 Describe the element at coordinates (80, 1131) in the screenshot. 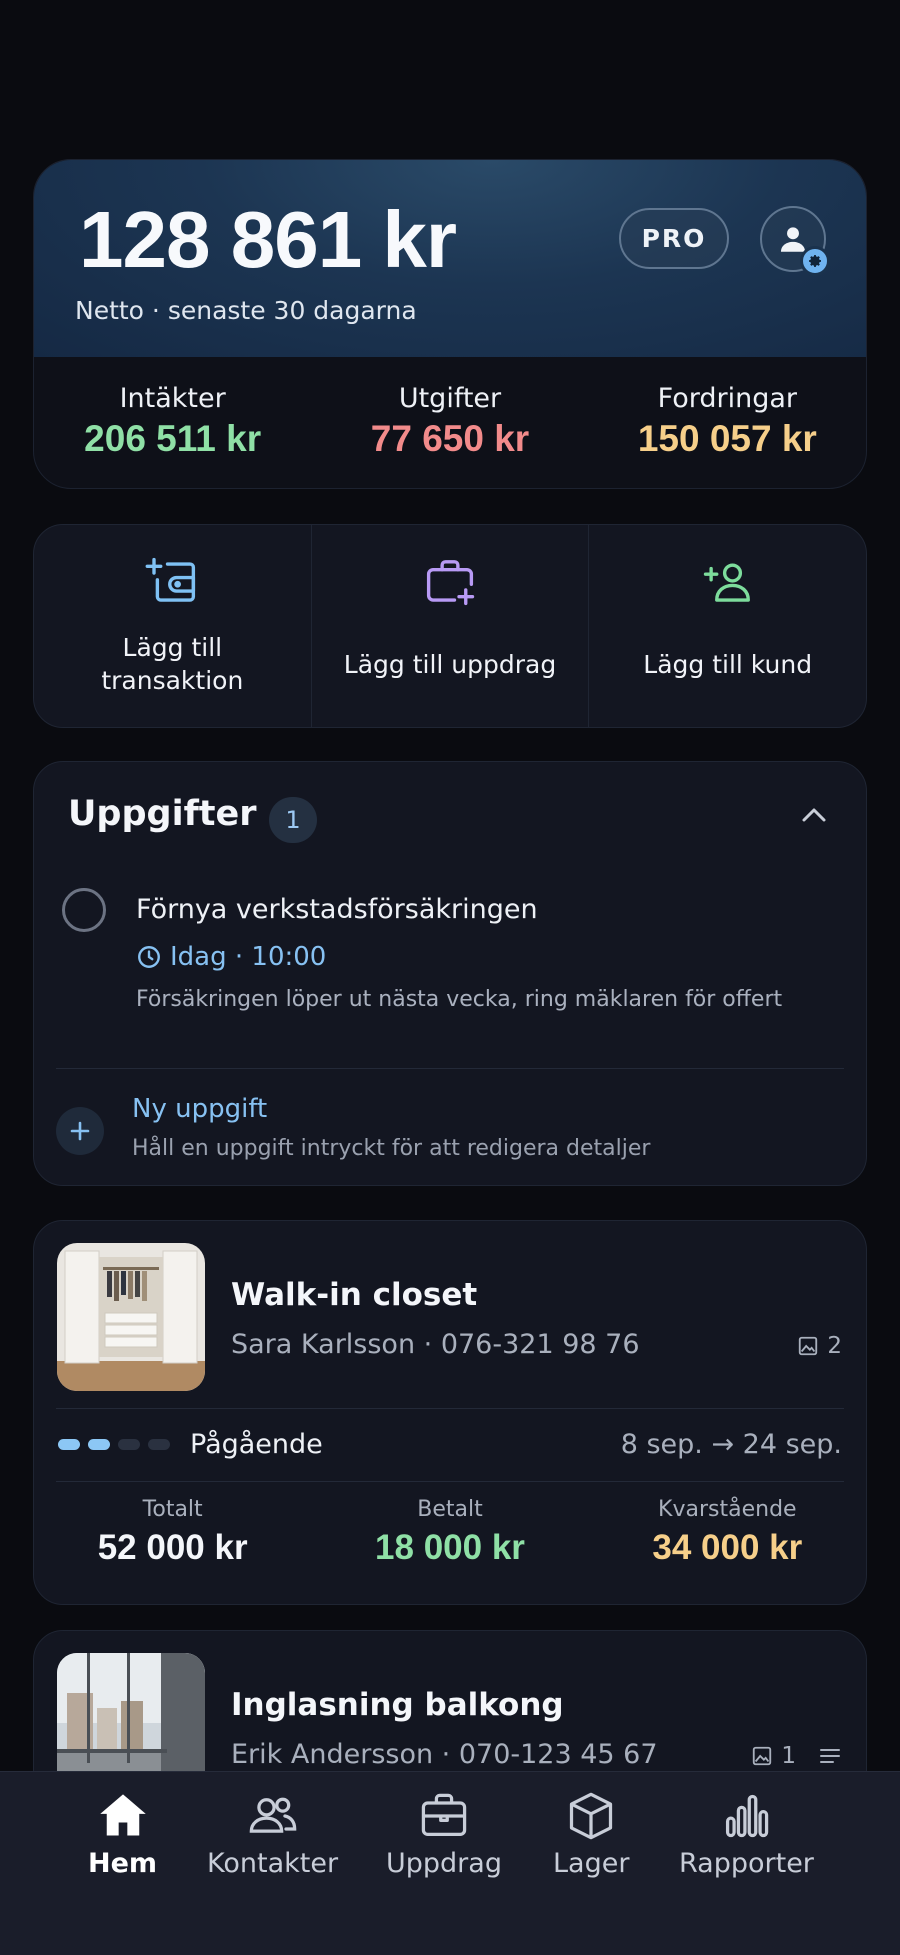

I see `plus-icon` at that location.